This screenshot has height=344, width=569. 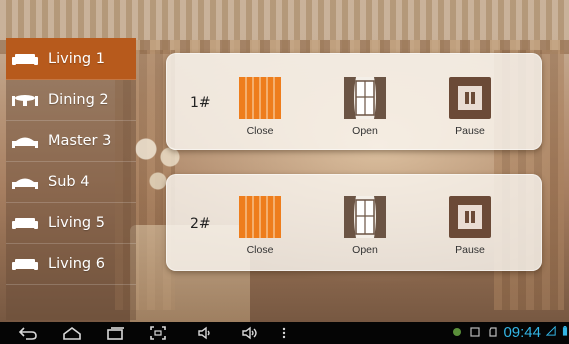 I want to click on menu-icon, so click(x=284, y=333).